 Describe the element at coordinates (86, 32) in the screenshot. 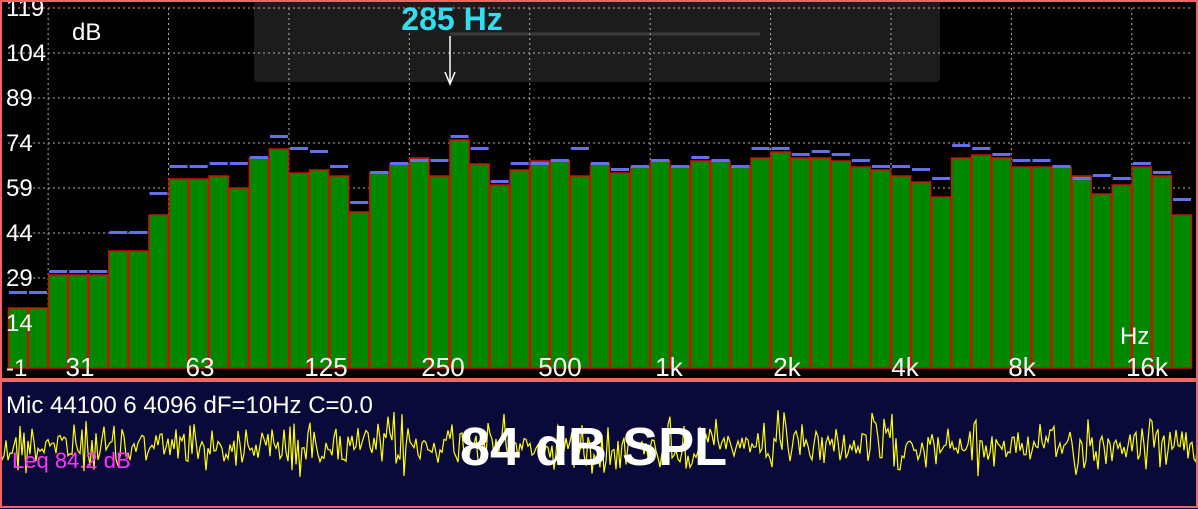

I see `y-axis-label: dB` at that location.